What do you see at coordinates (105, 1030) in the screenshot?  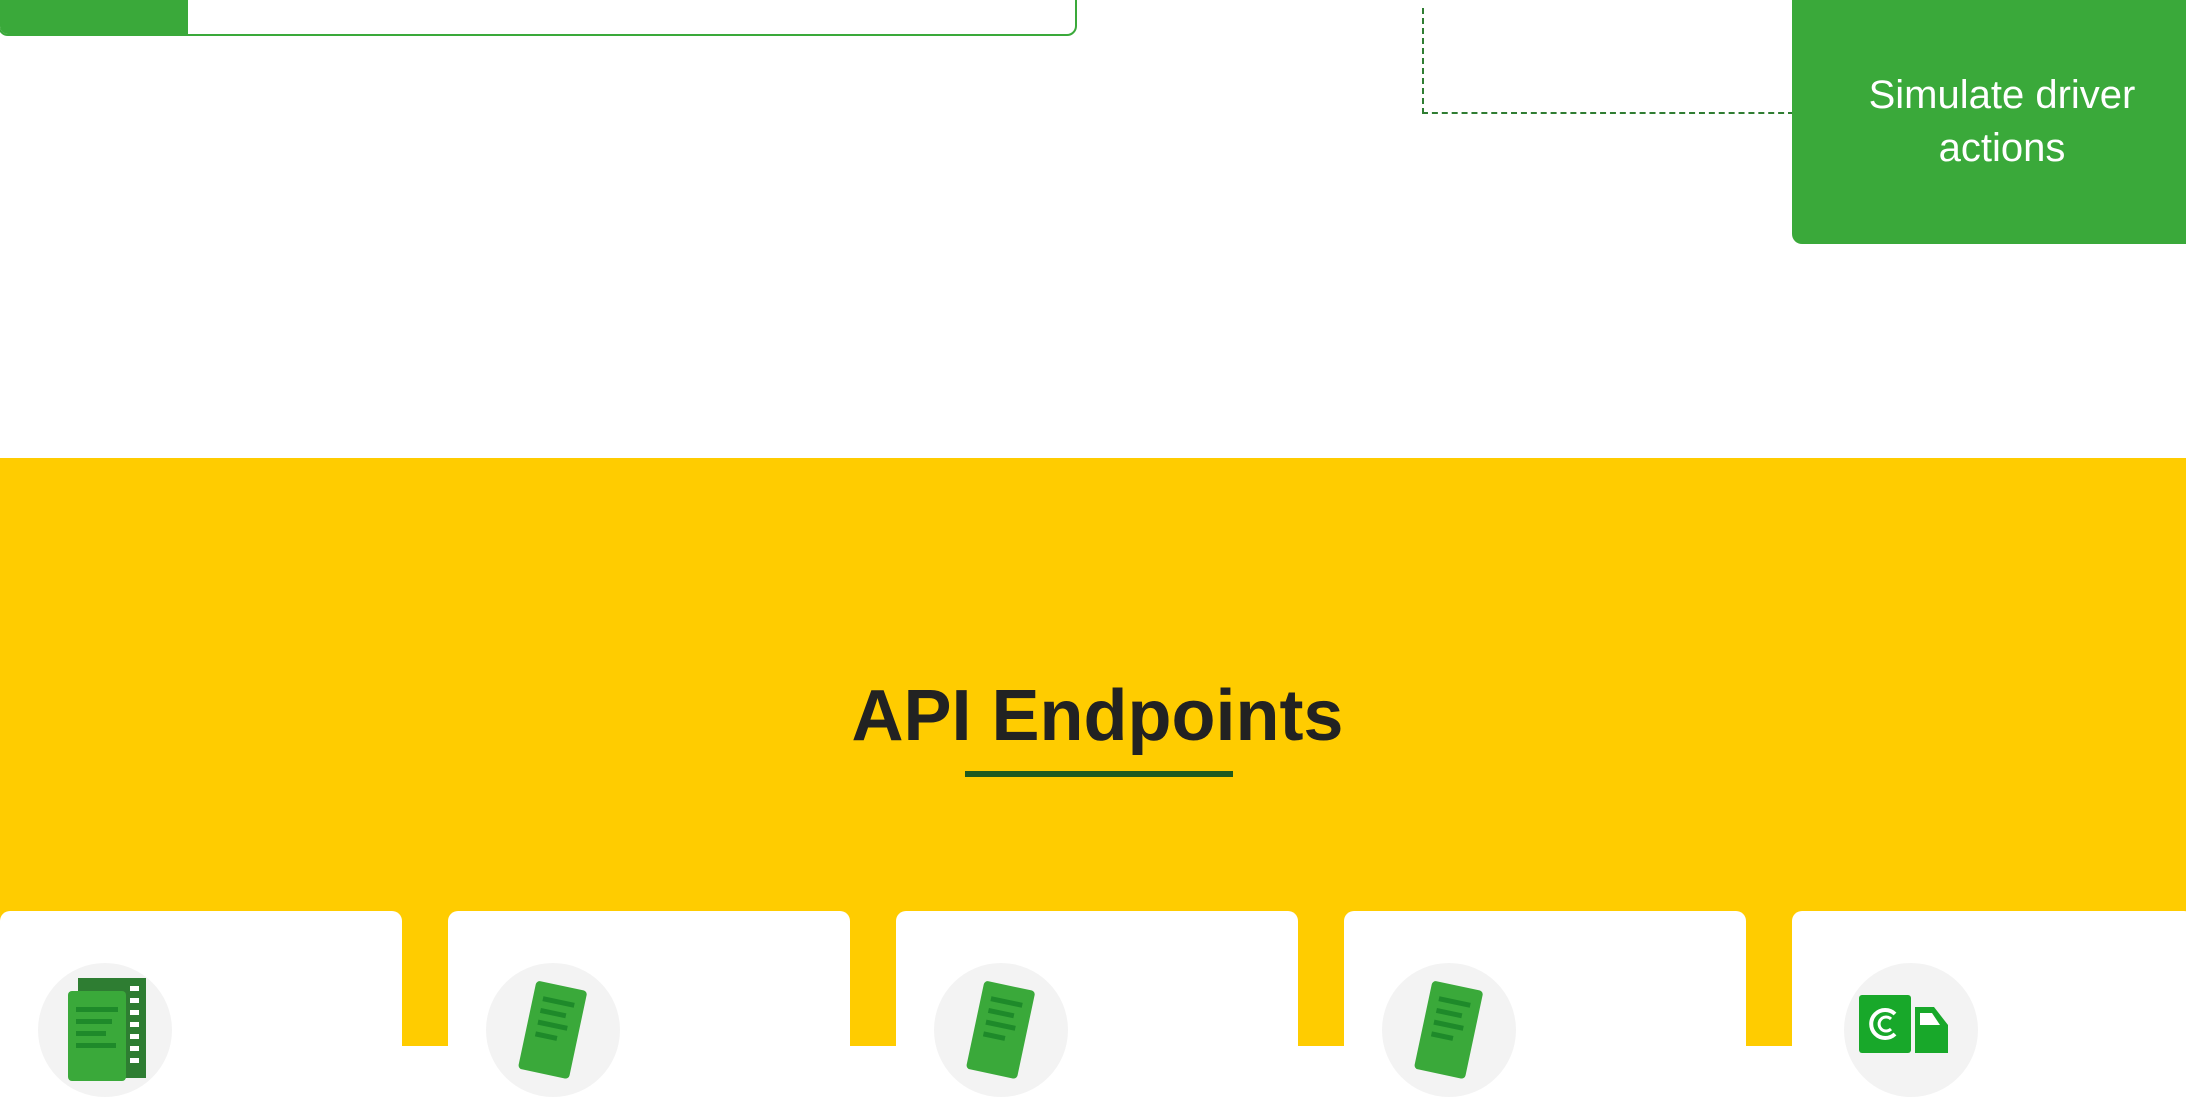 I see `documents-stack-icon` at bounding box center [105, 1030].